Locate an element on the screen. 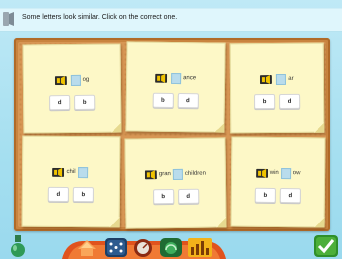  word-suffix: ow is located at coordinates (296, 173).